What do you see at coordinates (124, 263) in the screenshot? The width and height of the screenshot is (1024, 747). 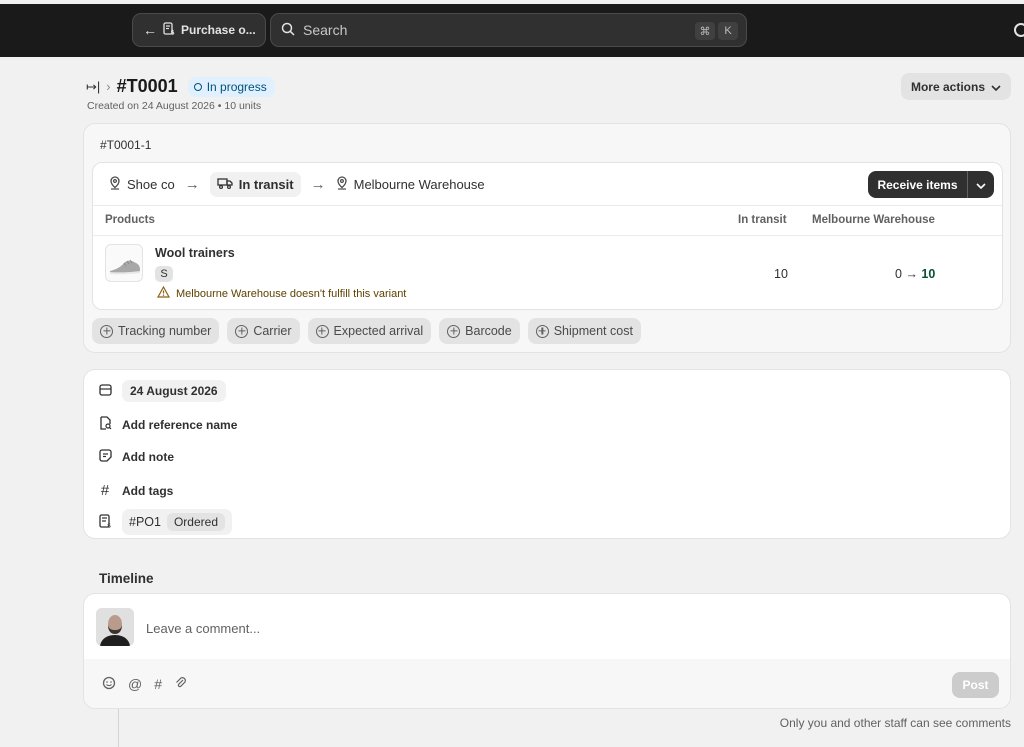 I see `product-thumbnail` at bounding box center [124, 263].